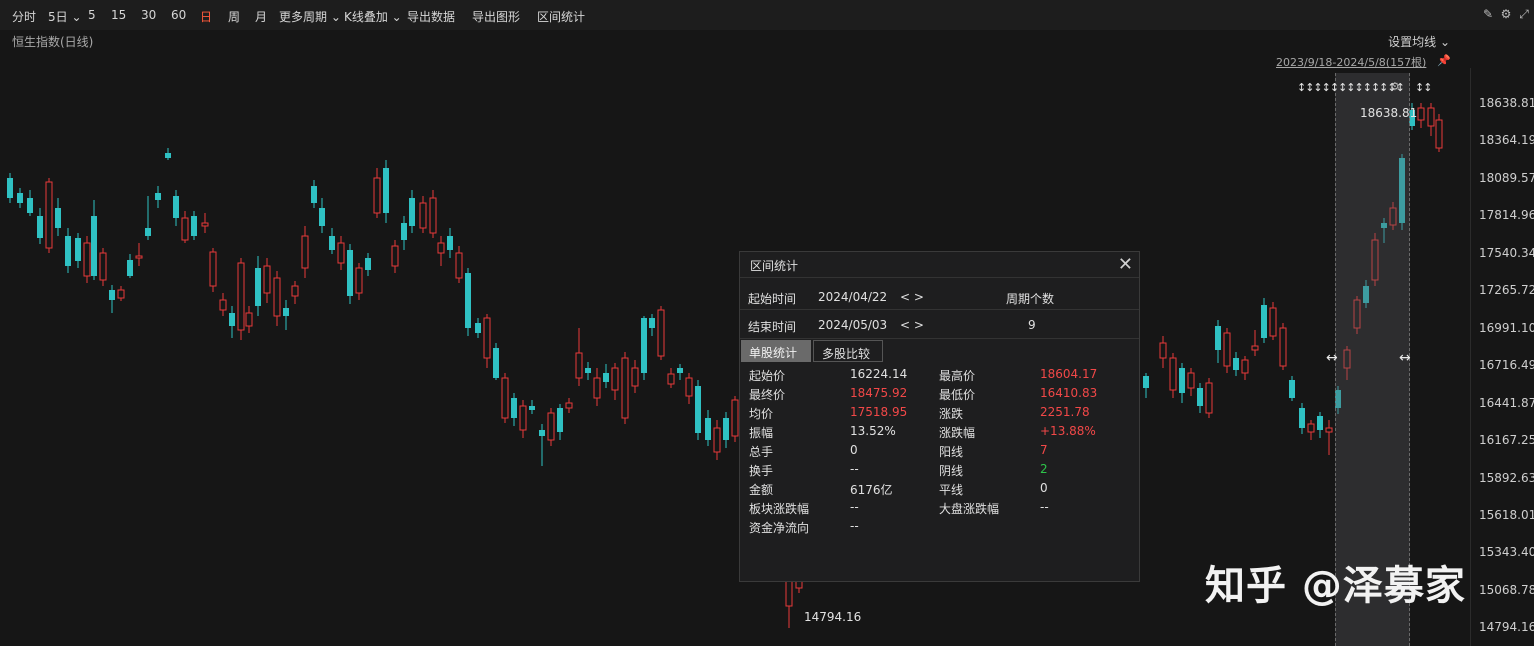 The width and height of the screenshot is (1534, 646). What do you see at coordinates (561, 16) in the screenshot?
I see `interval-stats-button: 区间统计` at bounding box center [561, 16].